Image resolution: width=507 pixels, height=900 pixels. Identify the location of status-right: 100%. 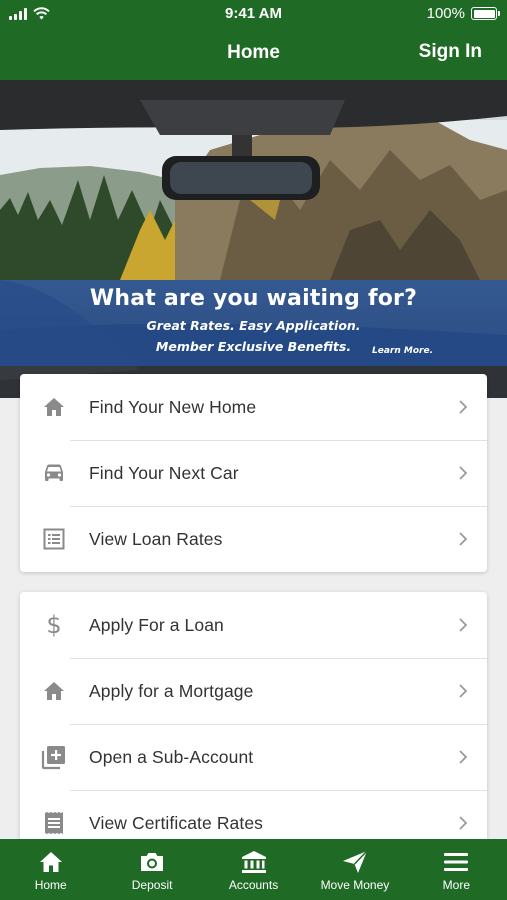
(463, 13).